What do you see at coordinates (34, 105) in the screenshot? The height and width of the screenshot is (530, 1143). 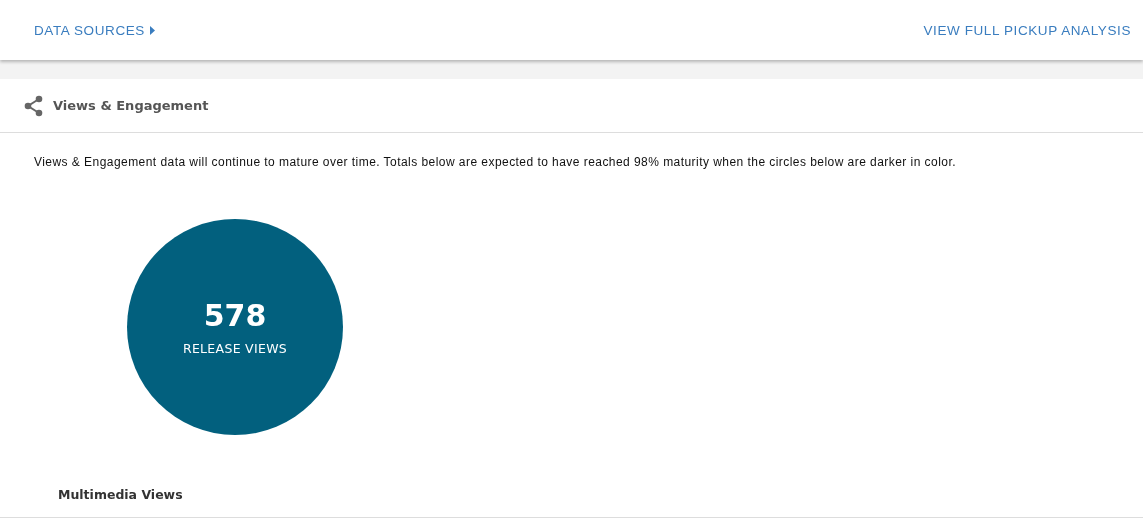 I see `share-icon` at bounding box center [34, 105].